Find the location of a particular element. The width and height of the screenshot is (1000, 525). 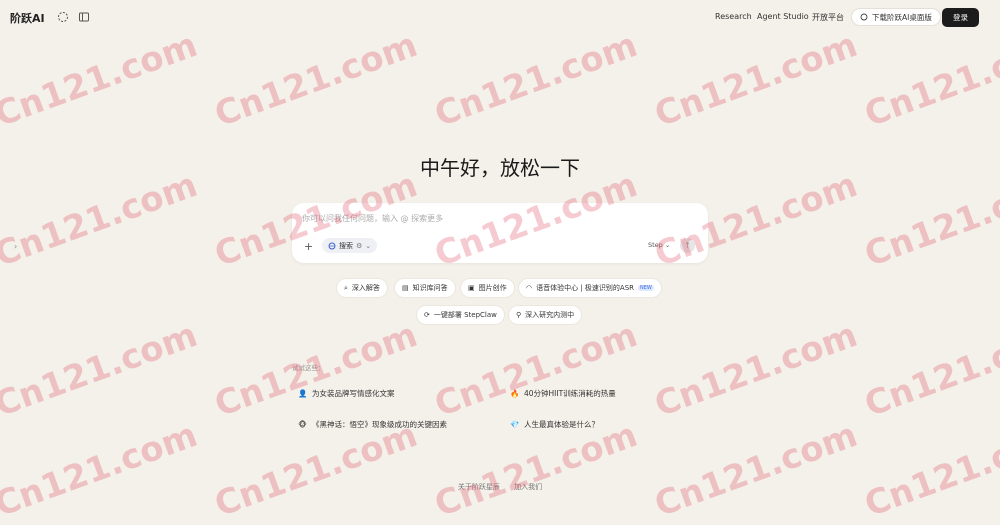

fire-icon: 🔥 is located at coordinates (515, 393).